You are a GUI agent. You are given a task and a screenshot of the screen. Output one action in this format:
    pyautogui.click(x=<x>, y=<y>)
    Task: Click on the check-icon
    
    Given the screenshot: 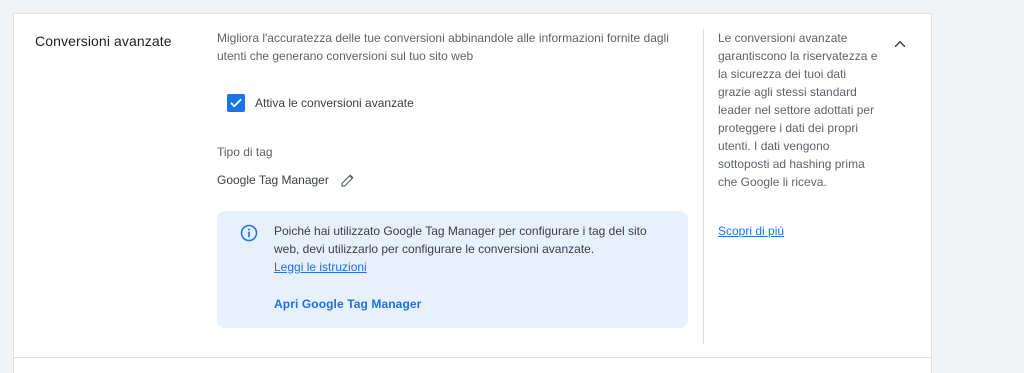 What is the action you would take?
    pyautogui.click(x=236, y=103)
    